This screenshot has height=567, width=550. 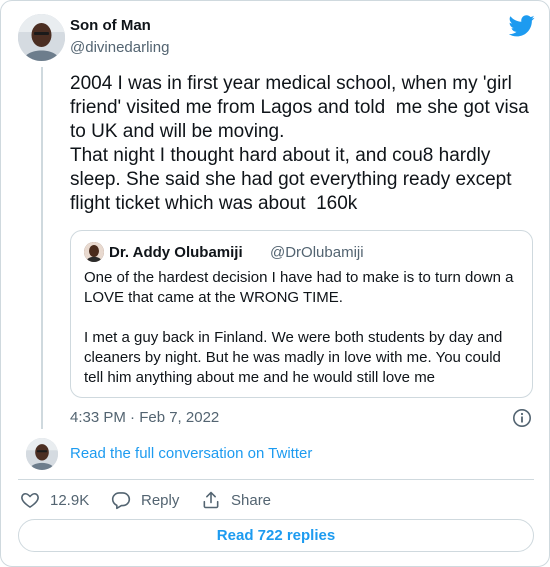 What do you see at coordinates (144, 417) in the screenshot?
I see `tweet-timestamp: 4:33 PM · Feb 7, 2022` at bounding box center [144, 417].